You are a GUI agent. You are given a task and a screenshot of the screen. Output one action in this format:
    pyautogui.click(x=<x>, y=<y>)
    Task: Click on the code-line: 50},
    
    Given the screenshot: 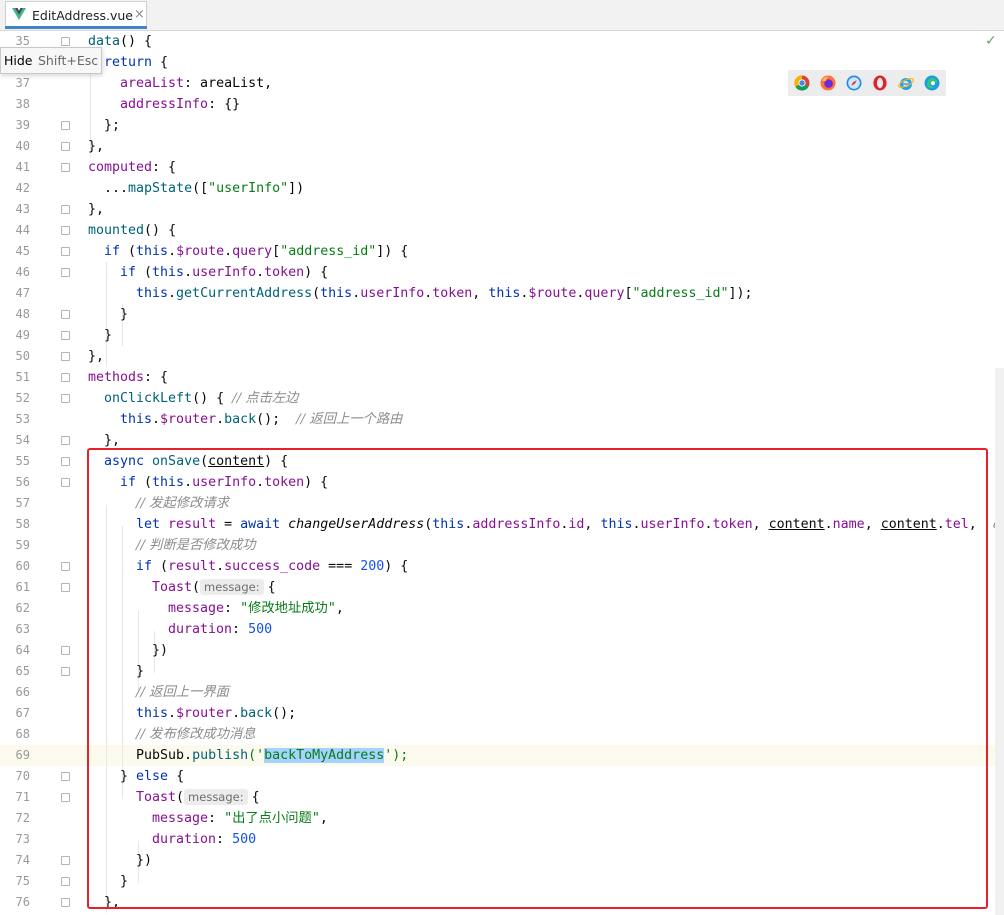 What is the action you would take?
    pyautogui.click(x=502, y=356)
    